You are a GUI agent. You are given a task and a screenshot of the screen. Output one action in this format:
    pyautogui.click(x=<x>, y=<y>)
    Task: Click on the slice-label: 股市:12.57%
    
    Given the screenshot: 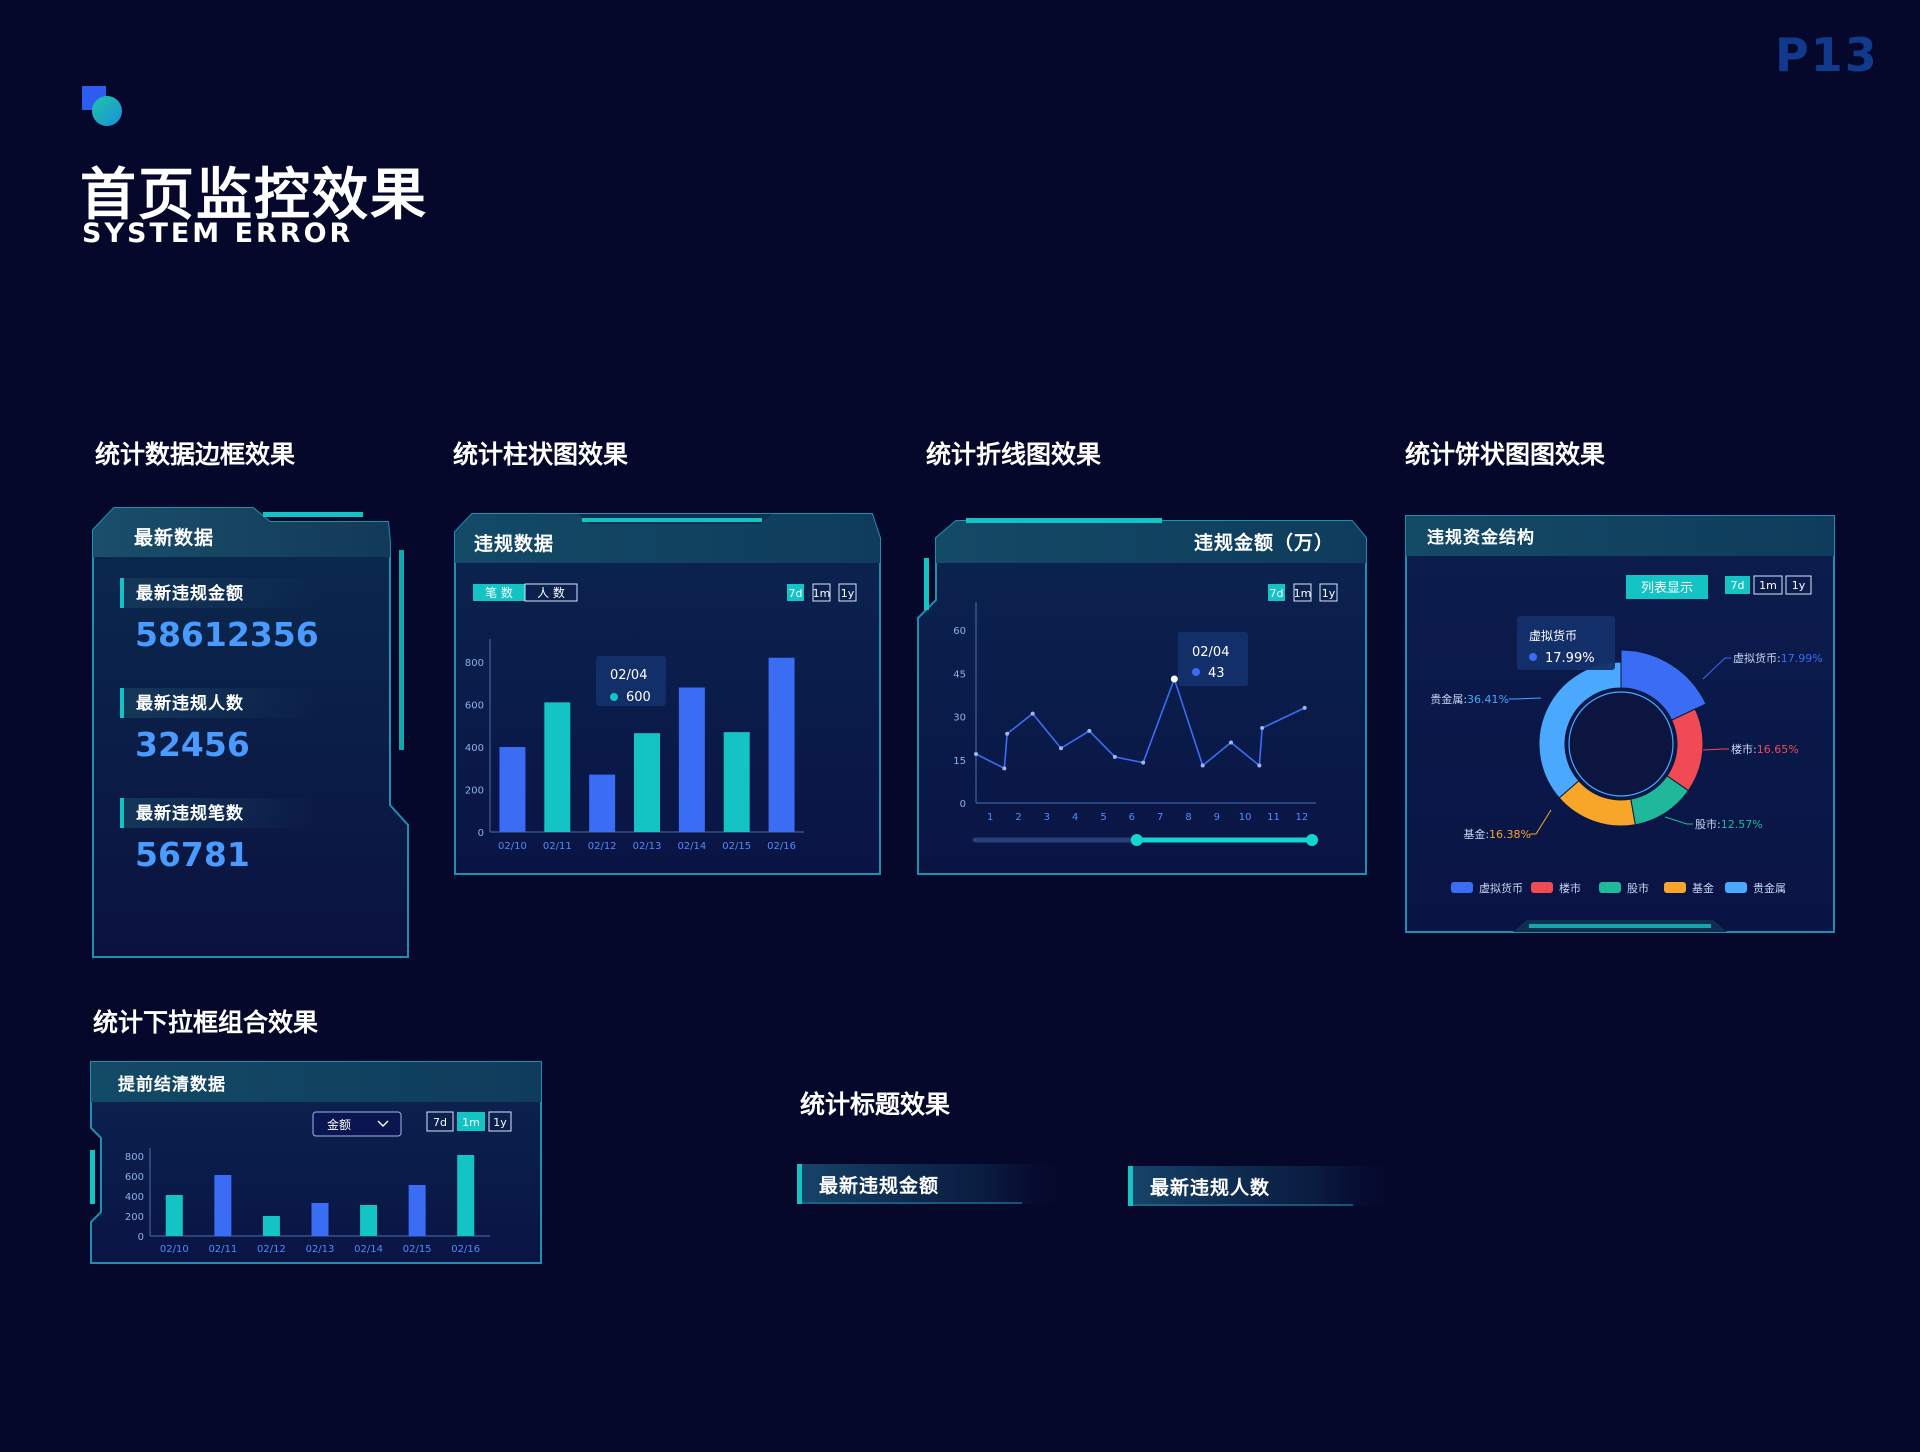 What is the action you would take?
    pyautogui.click(x=1729, y=824)
    